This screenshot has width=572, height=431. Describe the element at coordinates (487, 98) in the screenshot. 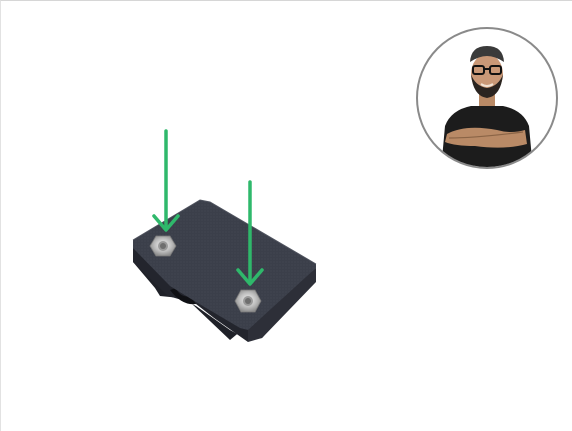

I see `avatar-icon` at that location.